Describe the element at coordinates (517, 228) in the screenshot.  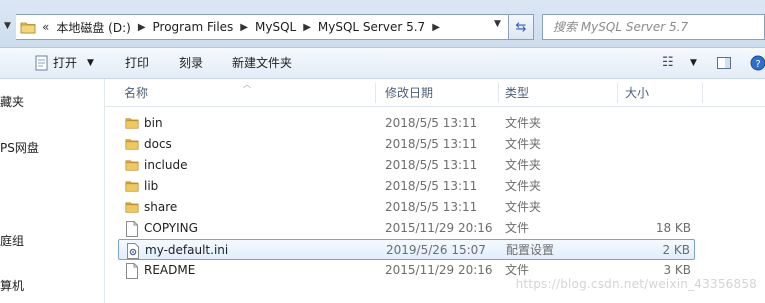
I see `file-type: 文件` at that location.